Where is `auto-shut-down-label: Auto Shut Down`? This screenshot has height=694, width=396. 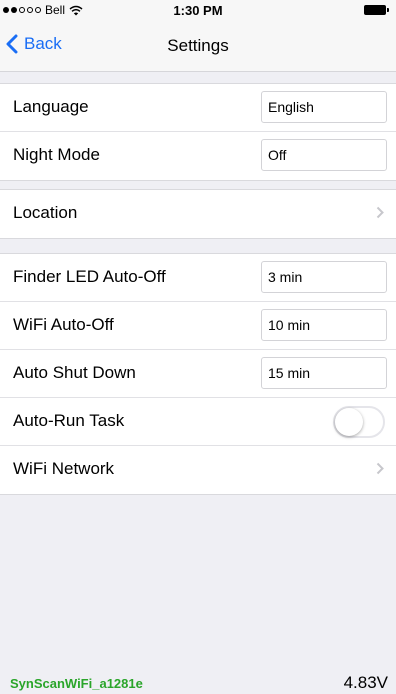 auto-shut-down-label: Auto Shut Down is located at coordinates (74, 372).